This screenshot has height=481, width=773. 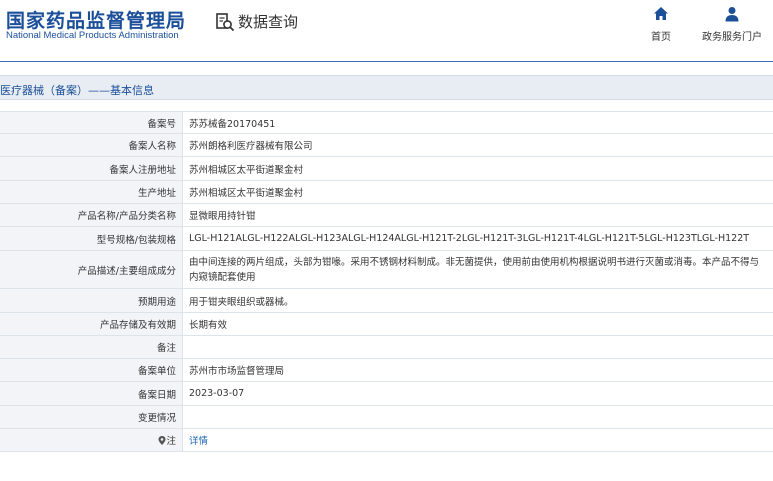 I want to click on table-row: 生产地址 苏州相城区太平街道聚金村, so click(x=386, y=192).